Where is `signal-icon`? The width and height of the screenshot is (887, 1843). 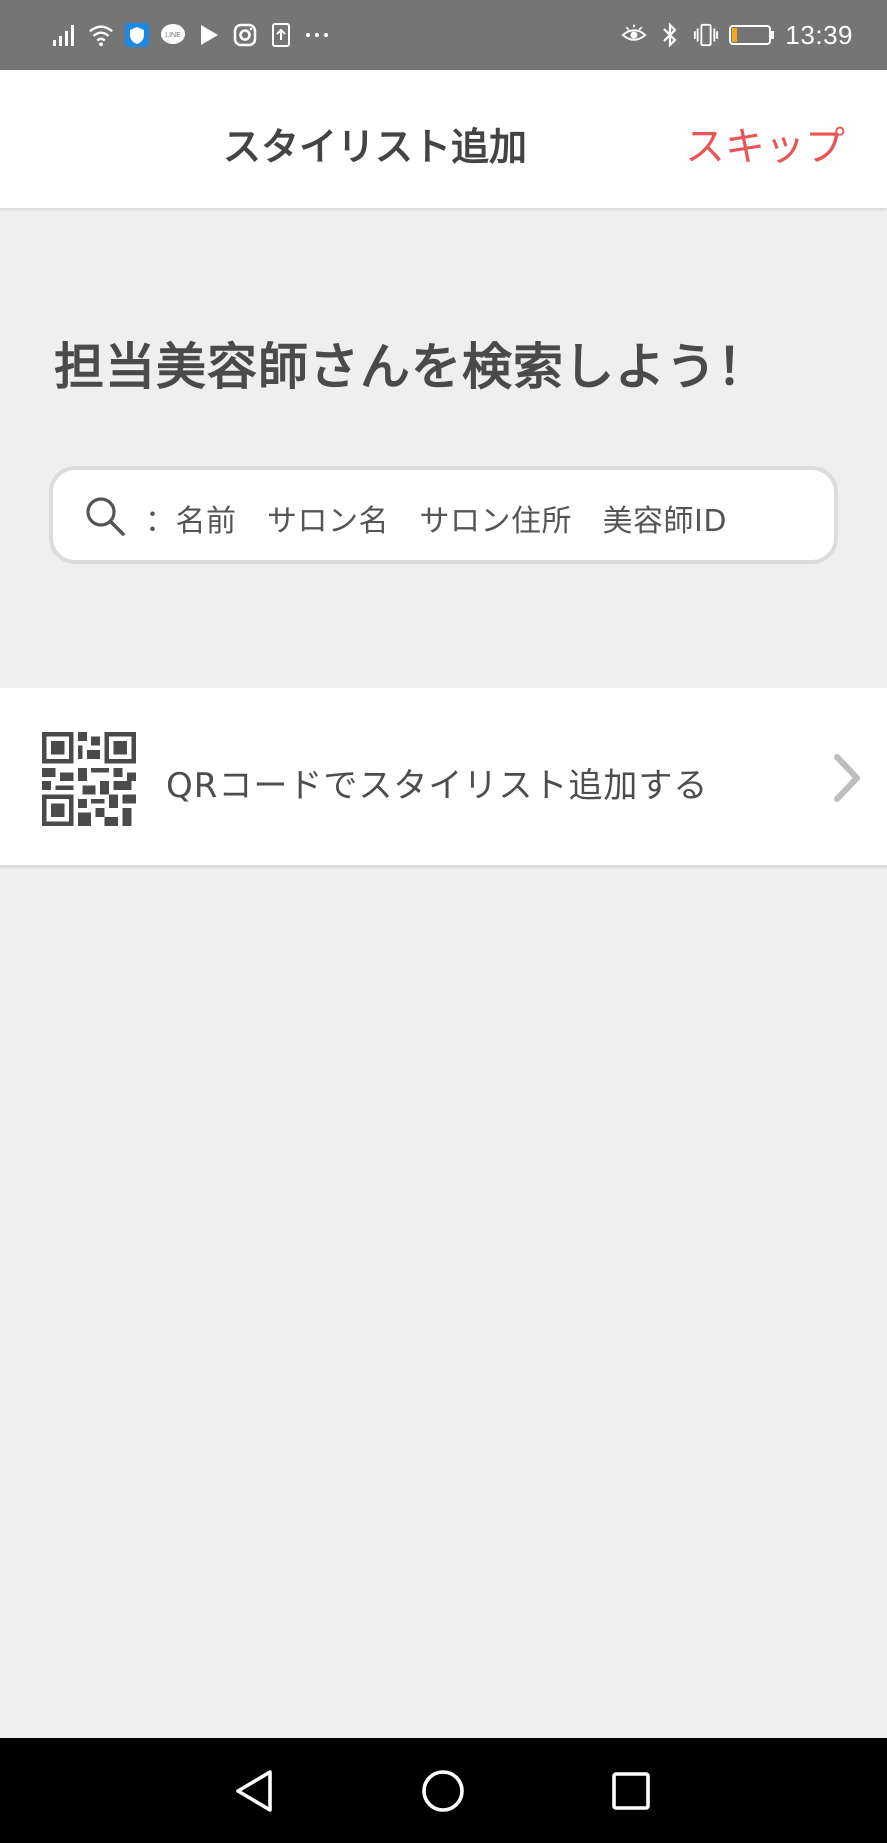
signal-icon is located at coordinates (65, 35).